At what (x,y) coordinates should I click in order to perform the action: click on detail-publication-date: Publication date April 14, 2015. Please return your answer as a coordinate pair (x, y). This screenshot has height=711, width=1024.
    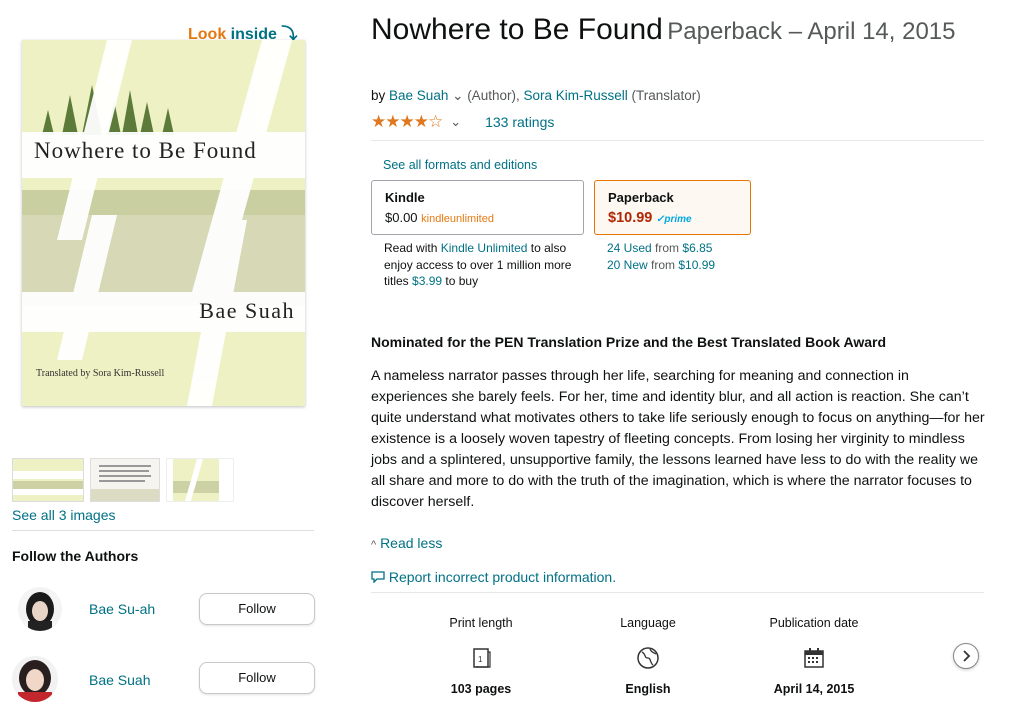
    Looking at the image, I should click on (814, 656).